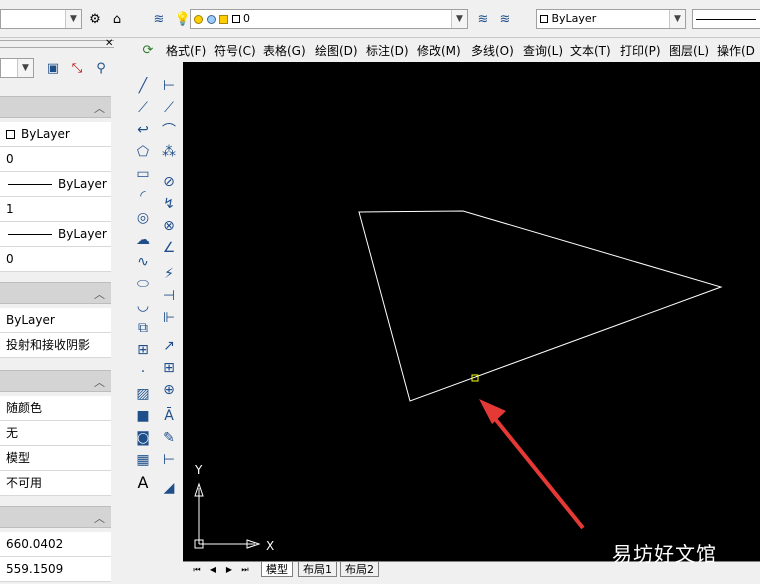 The width and height of the screenshot is (760, 584). I want to click on point-icon: ·, so click(143, 372).